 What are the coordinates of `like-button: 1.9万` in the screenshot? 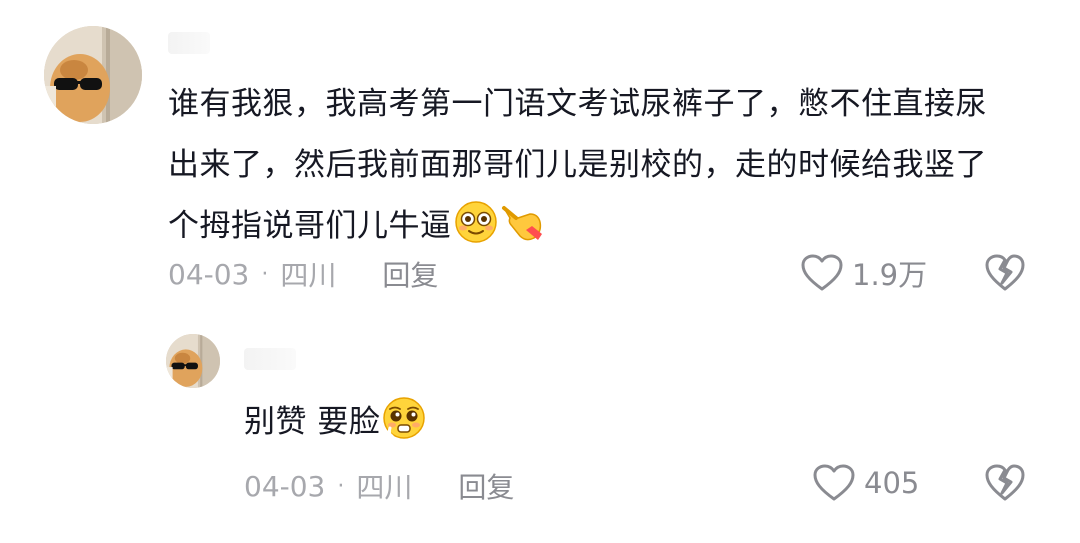 It's located at (863, 273).